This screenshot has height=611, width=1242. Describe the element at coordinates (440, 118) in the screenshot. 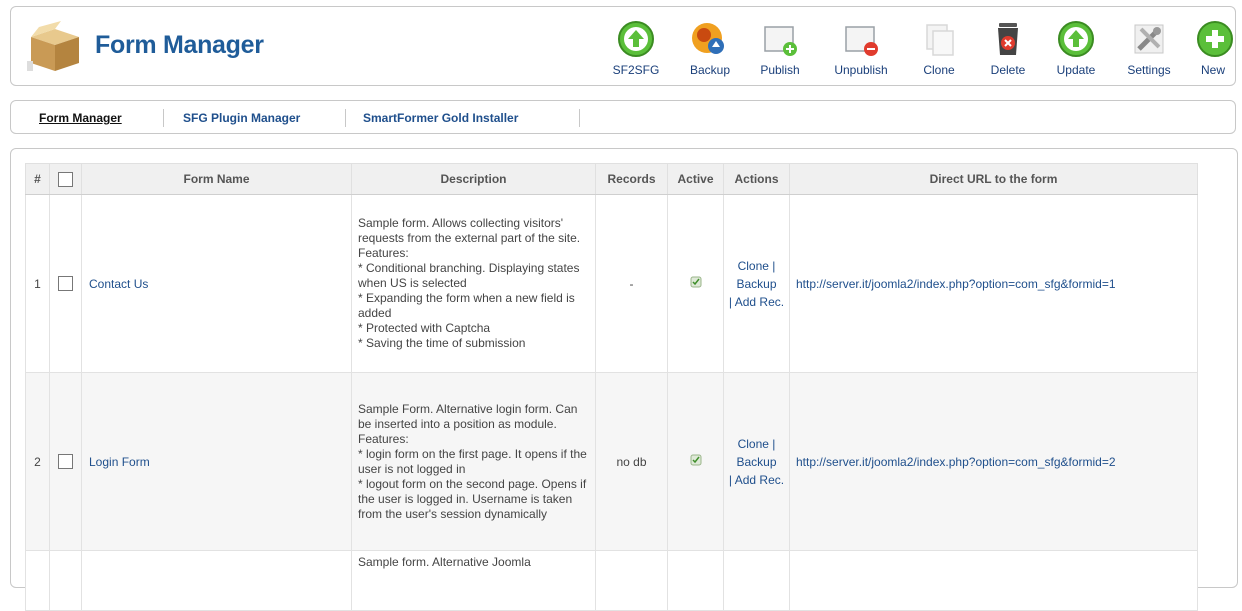

I see `submenu-item-smartformer-gold-installer: SmartFormer Gold Installer` at that location.